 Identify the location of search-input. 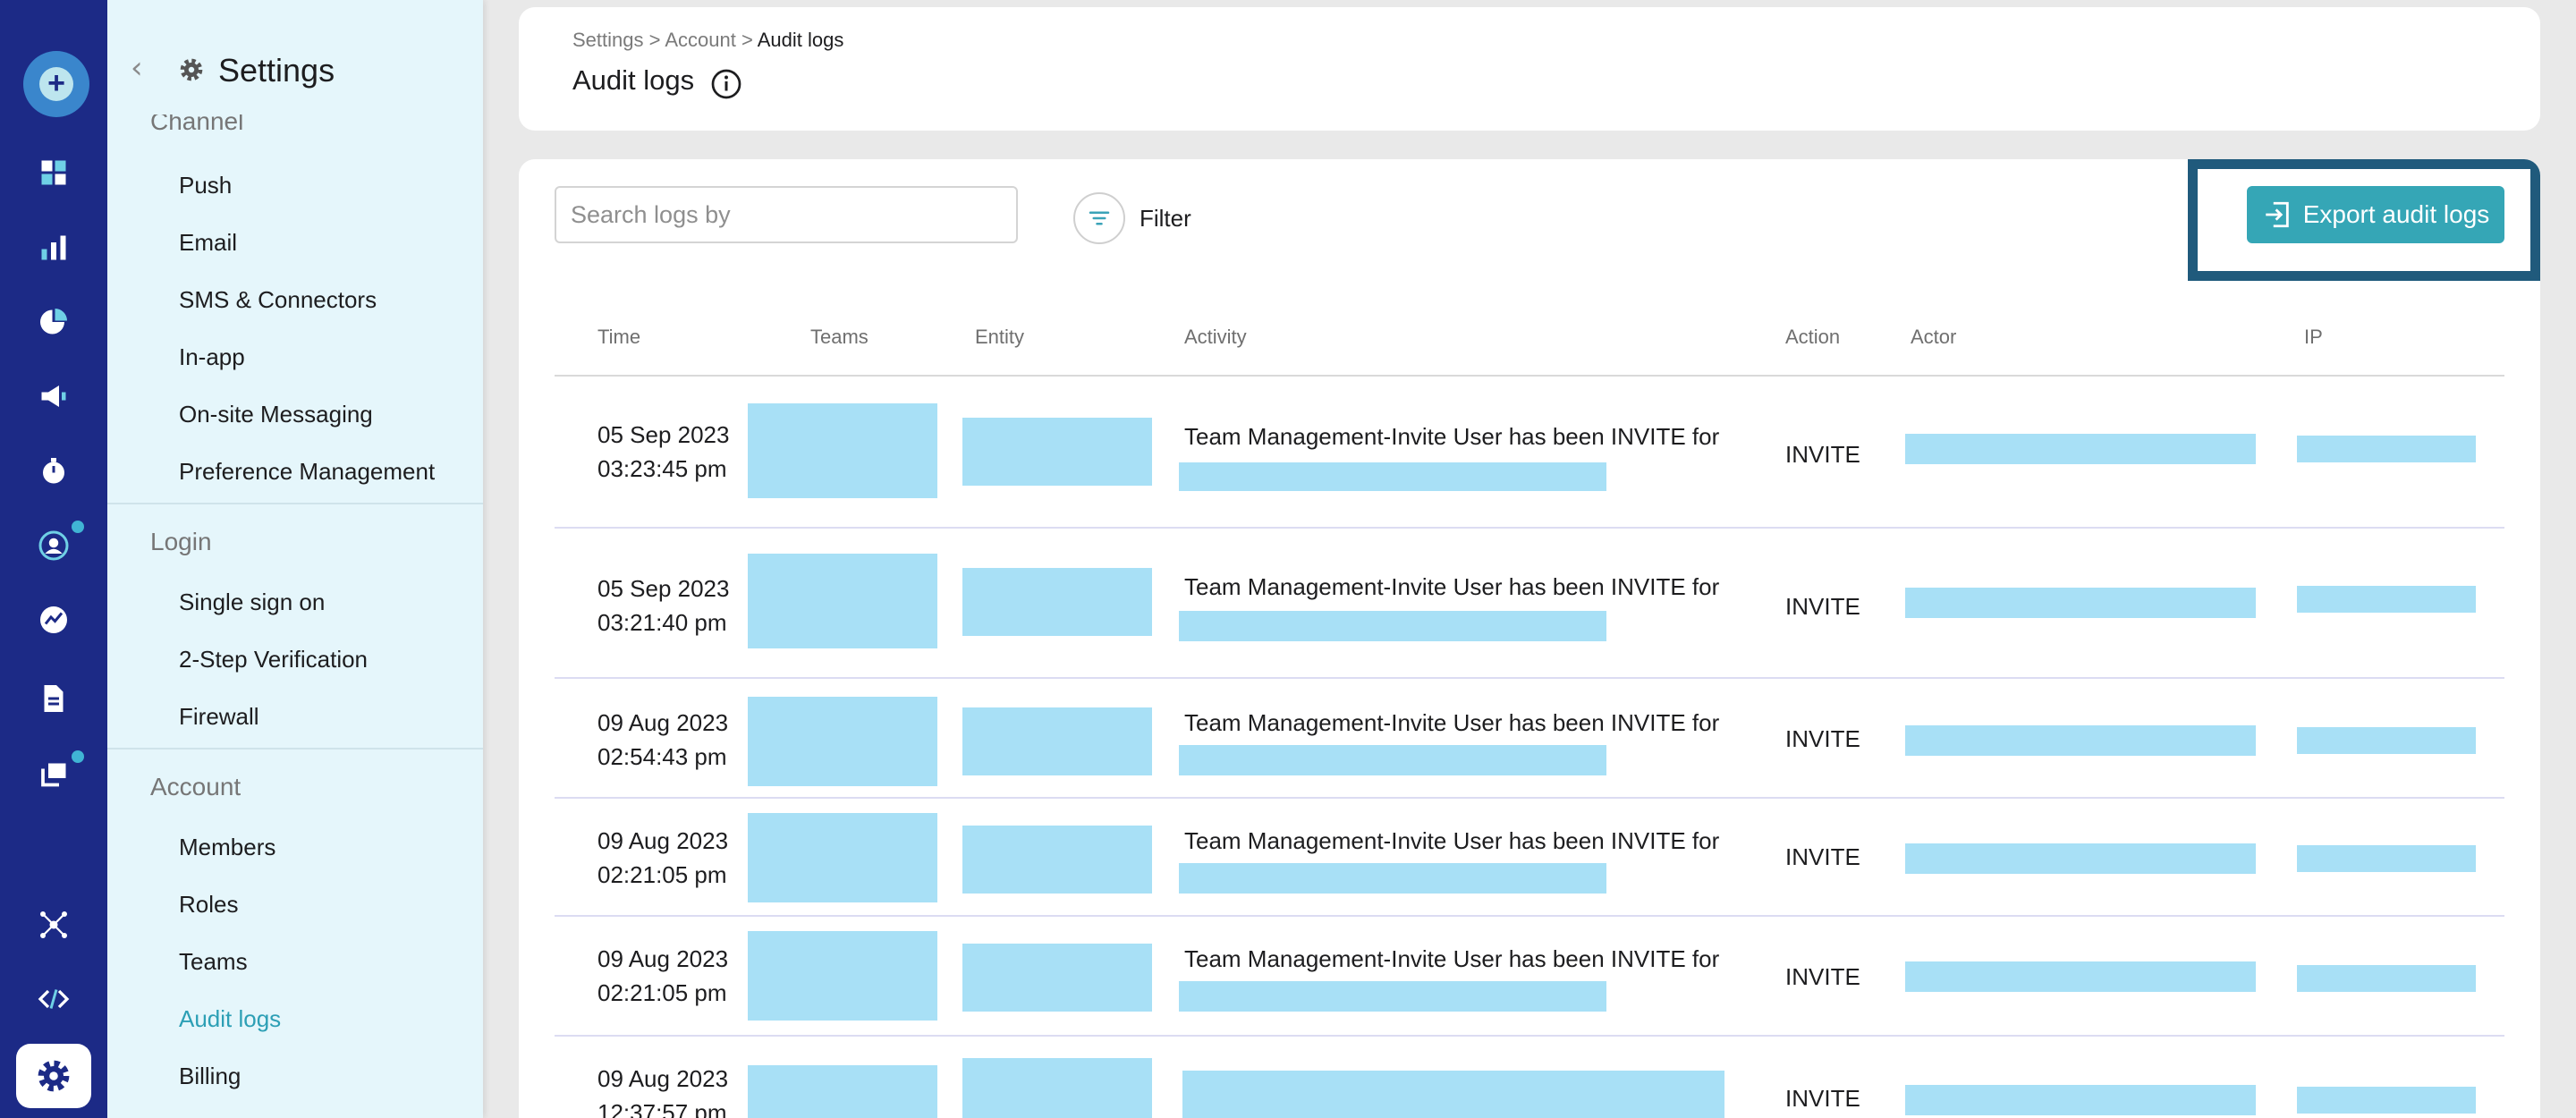
(786, 214).